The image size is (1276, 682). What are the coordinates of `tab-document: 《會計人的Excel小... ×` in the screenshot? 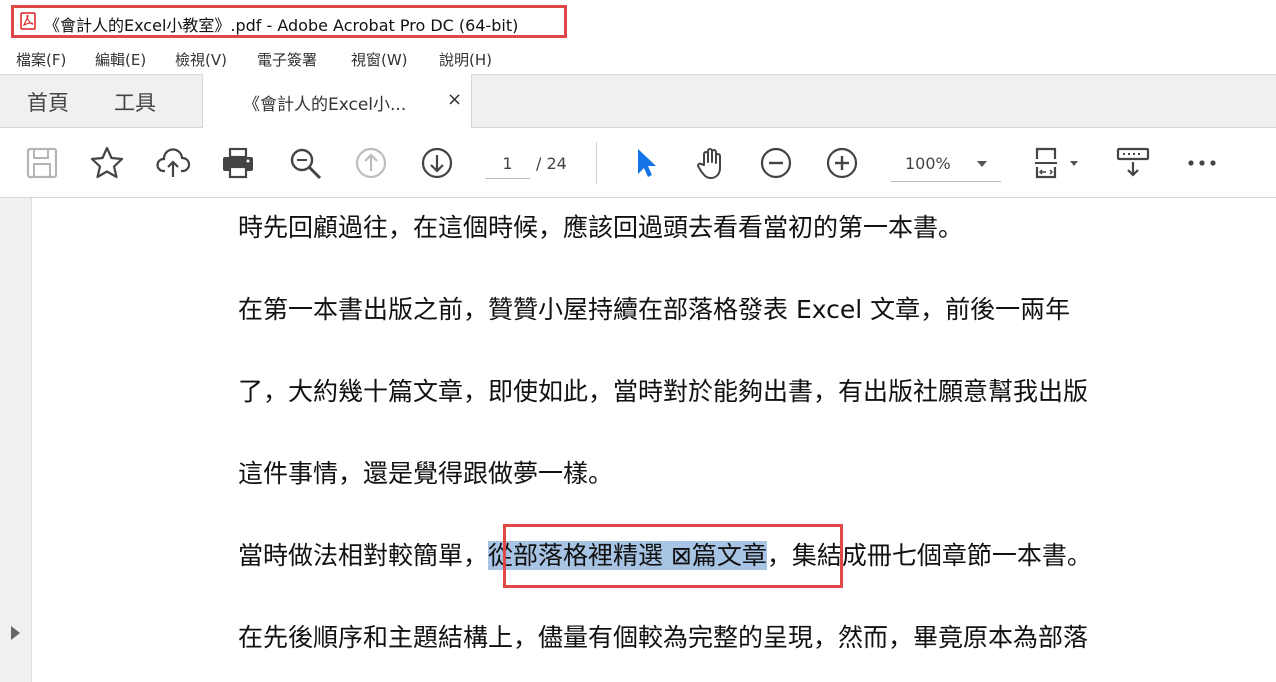 It's located at (337, 101).